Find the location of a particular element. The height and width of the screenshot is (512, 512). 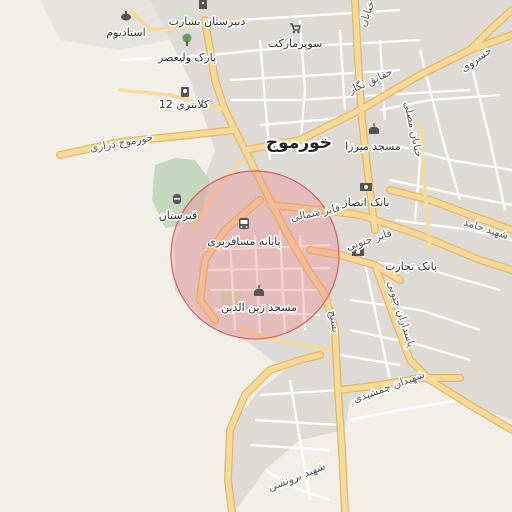

label-police-12: کلانتری 12 is located at coordinates (184, 104).